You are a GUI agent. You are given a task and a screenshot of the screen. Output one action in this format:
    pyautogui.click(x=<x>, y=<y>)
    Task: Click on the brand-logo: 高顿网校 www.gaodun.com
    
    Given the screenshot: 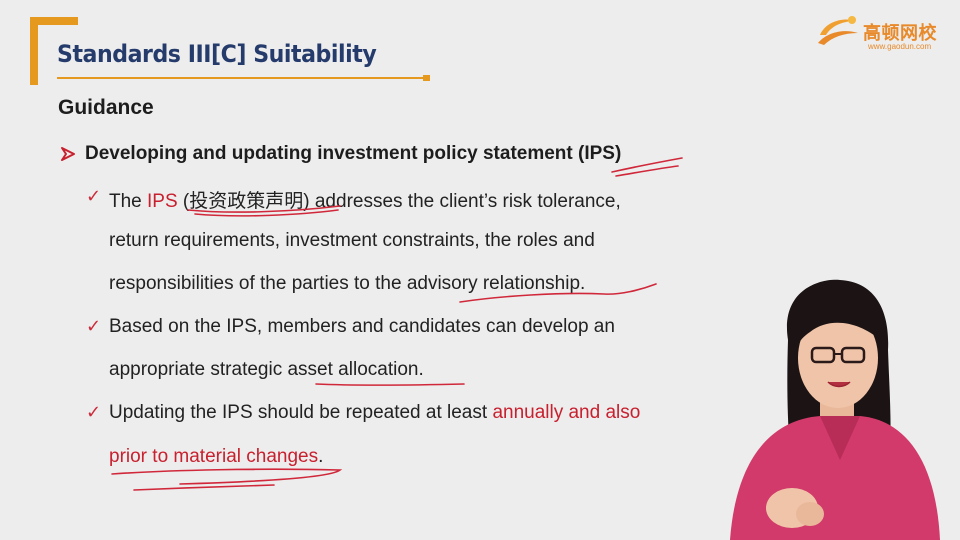 What is the action you would take?
    pyautogui.click(x=882, y=33)
    